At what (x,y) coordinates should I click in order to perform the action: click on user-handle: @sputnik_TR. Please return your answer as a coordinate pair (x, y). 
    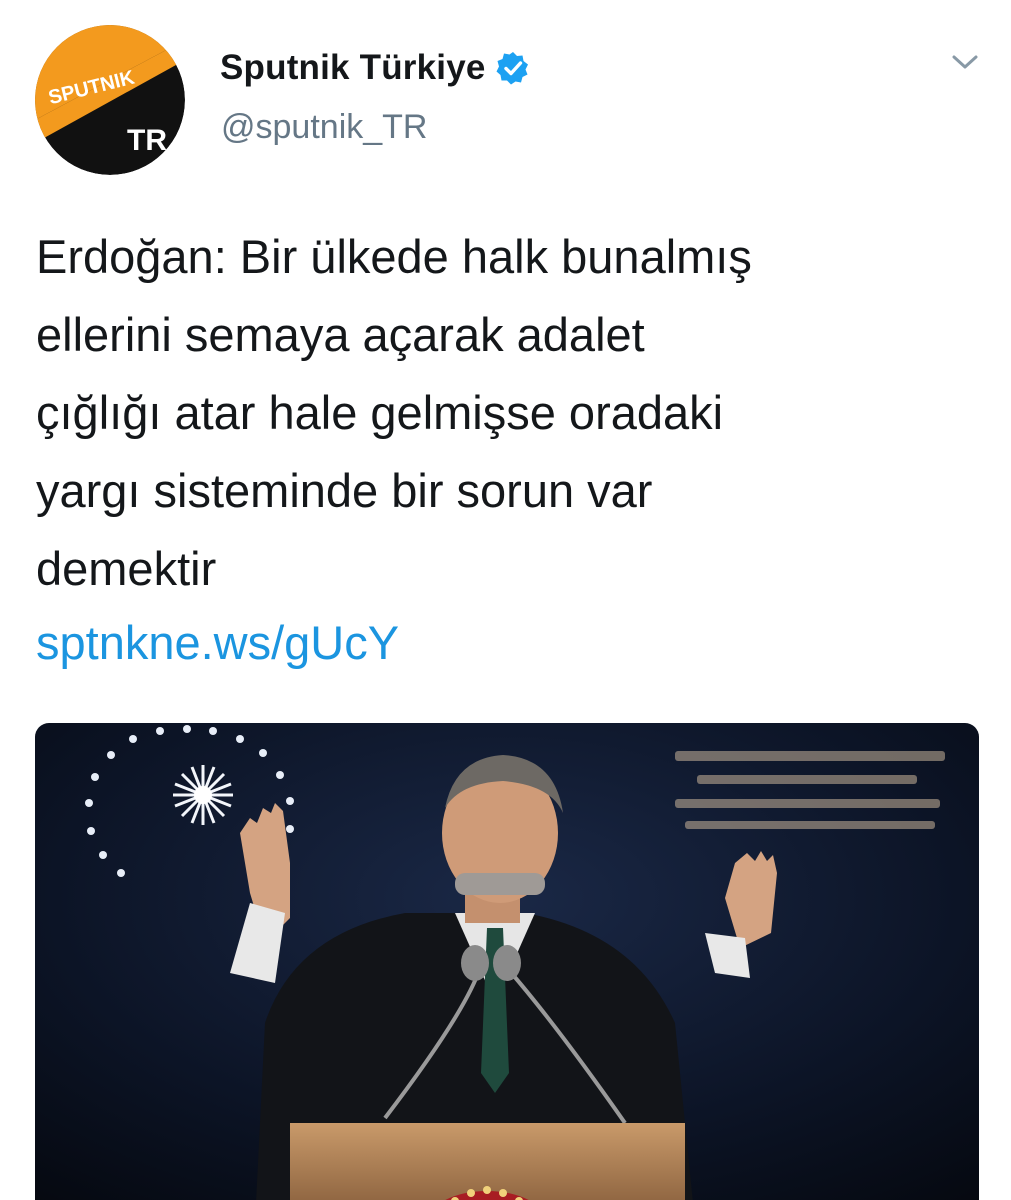
    Looking at the image, I should click on (324, 127).